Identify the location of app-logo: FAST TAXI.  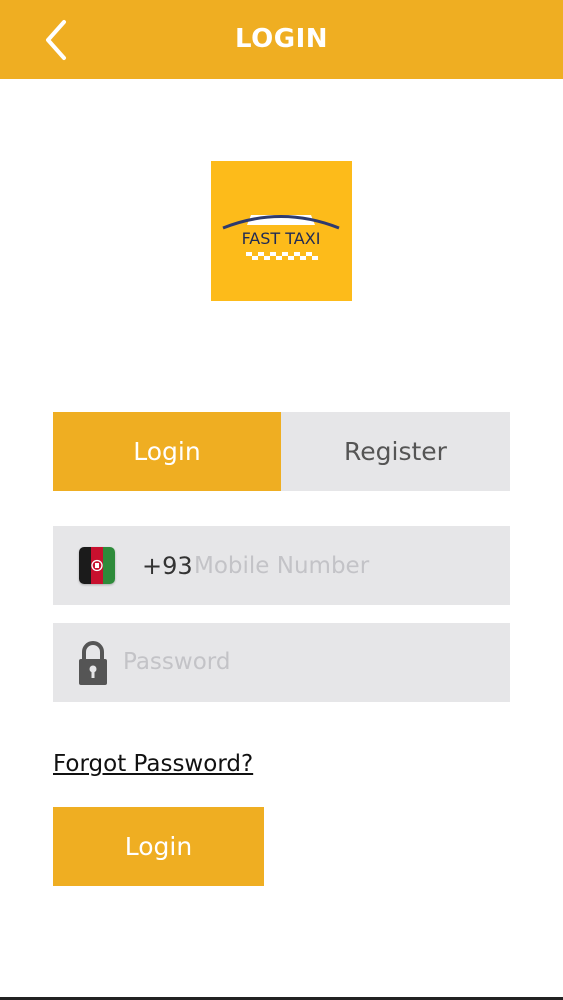
(281, 231).